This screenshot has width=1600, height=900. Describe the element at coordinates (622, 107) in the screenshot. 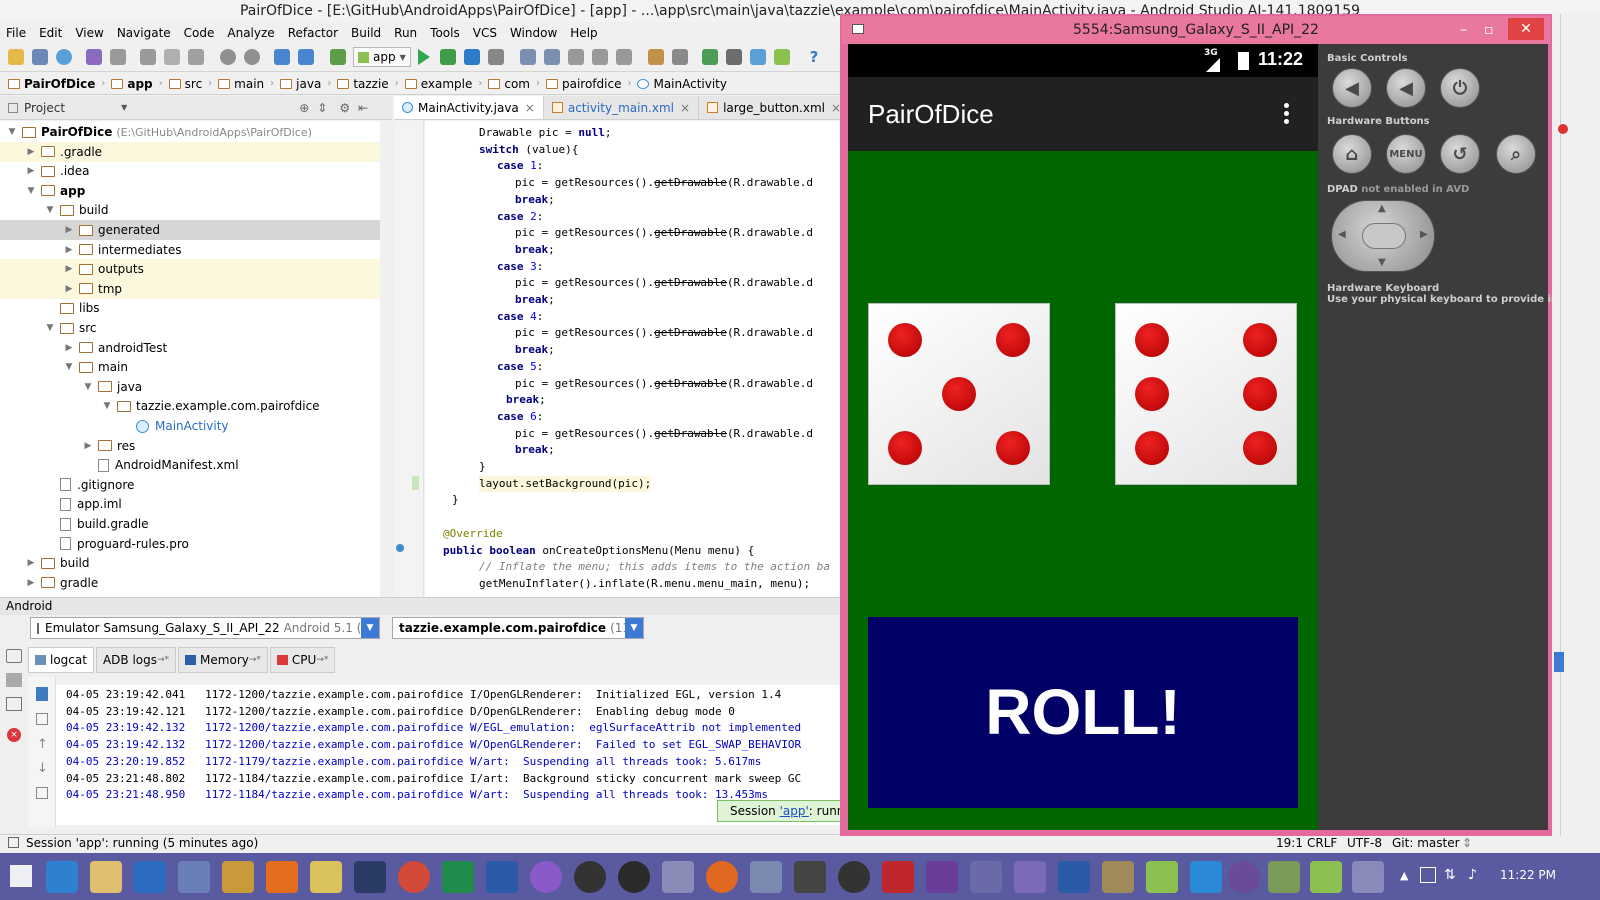

I see `editor-tab: activity_main.xml ×` at that location.